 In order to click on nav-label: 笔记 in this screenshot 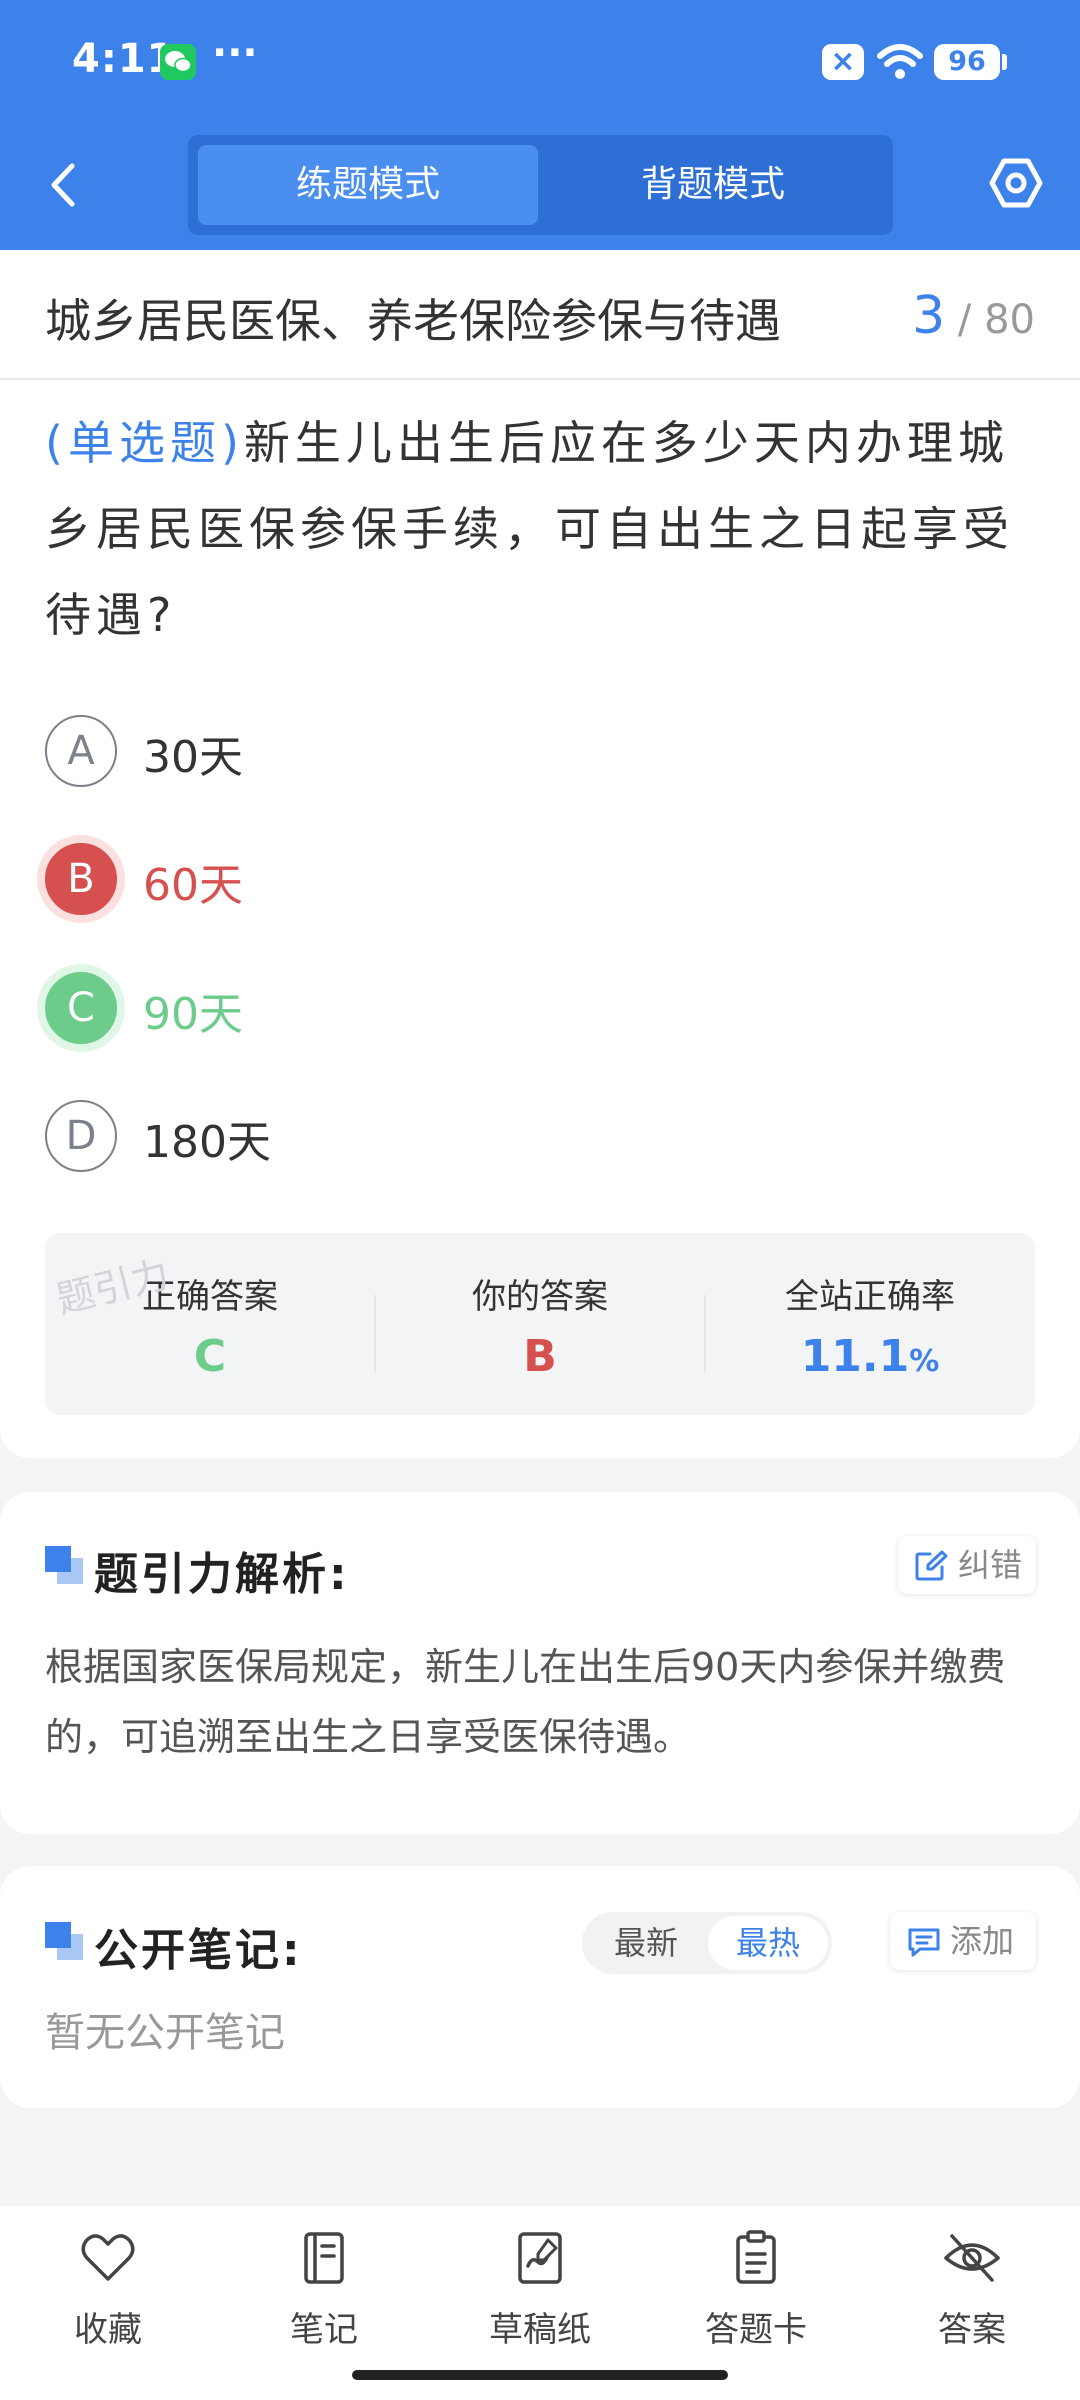, I will do `click(324, 2330)`.